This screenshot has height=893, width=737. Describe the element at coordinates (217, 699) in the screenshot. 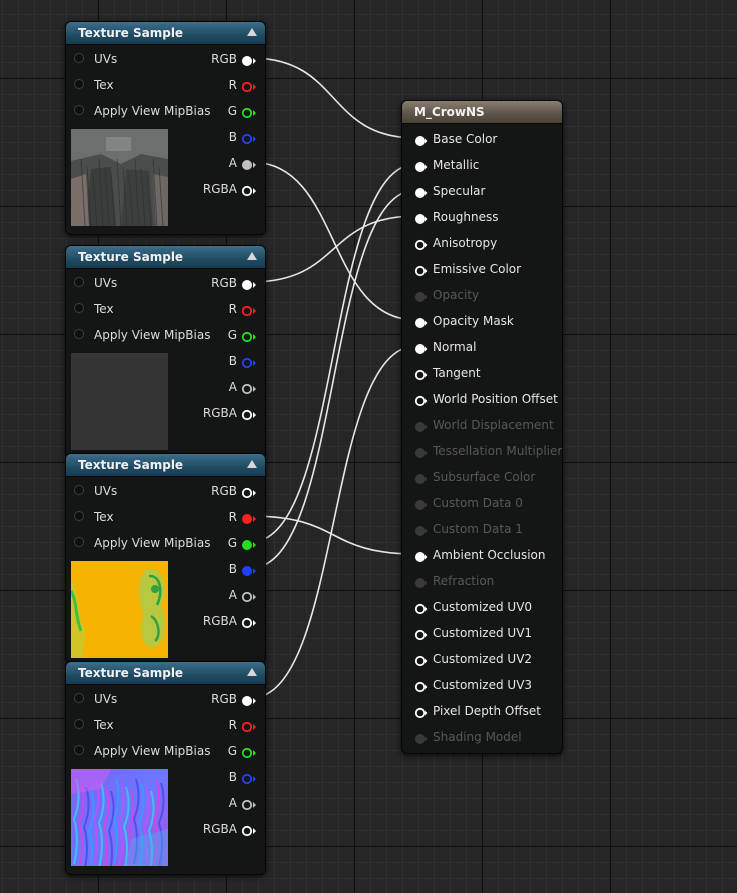

I see `output-pin-row-rgb: RGB` at that location.